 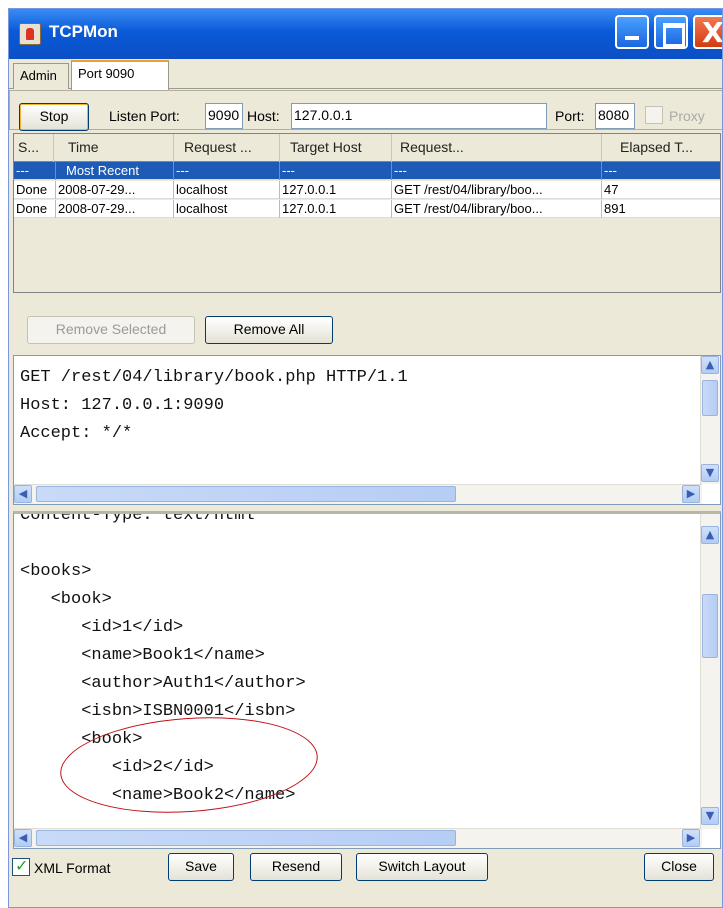 What do you see at coordinates (710, 420) in the screenshot?
I see `request-vertical-scrollbar: ▲ ▼` at bounding box center [710, 420].